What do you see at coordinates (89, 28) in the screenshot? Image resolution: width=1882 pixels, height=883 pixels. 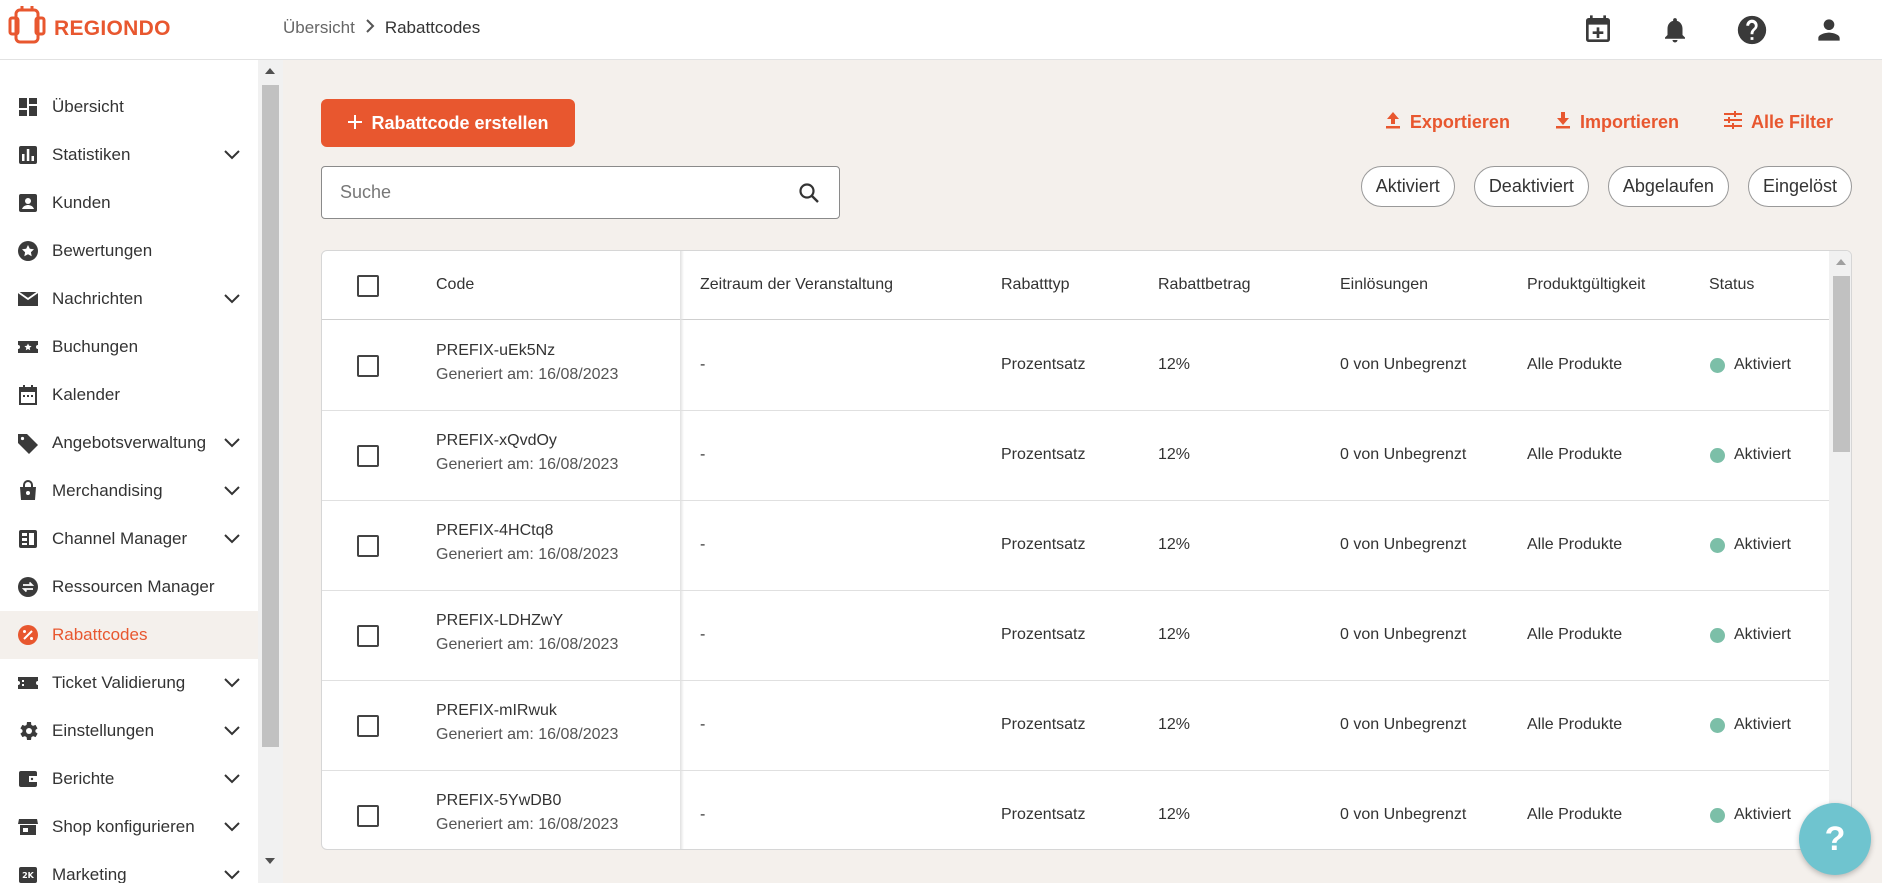 I see `regiondo-logo: REGIONDO` at bounding box center [89, 28].